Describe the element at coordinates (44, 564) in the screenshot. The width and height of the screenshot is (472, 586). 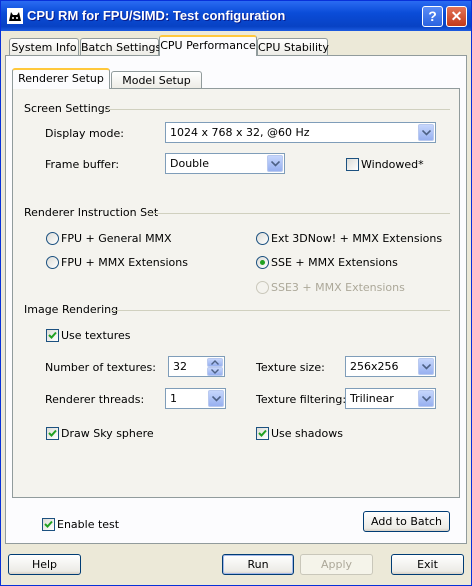
I see `help-button: Help` at that location.